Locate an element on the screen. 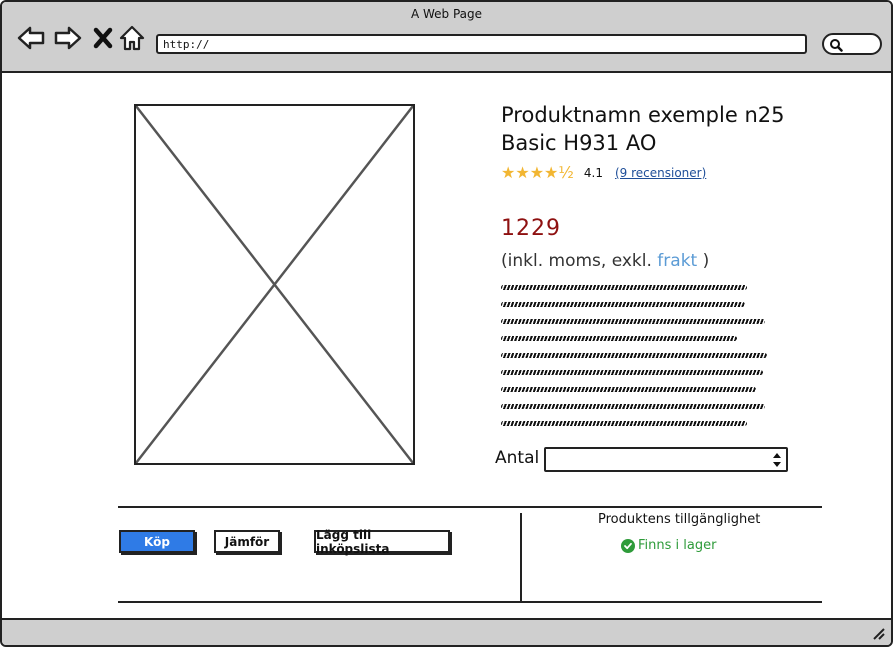 This screenshot has height=647, width=893. availability-status: Finns i lager is located at coordinates (668, 545).